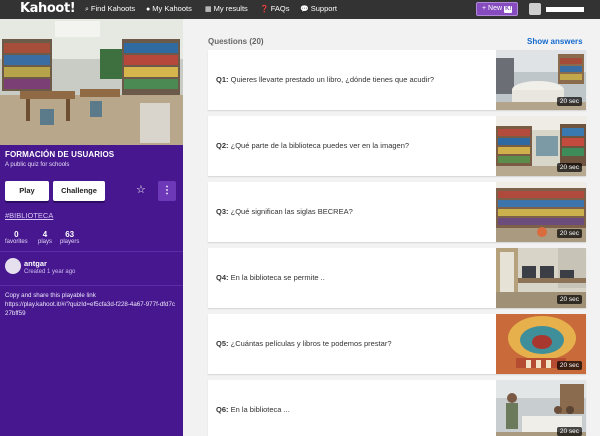  Describe the element at coordinates (222, 343) in the screenshot. I see `question-number: Q5:` at that location.